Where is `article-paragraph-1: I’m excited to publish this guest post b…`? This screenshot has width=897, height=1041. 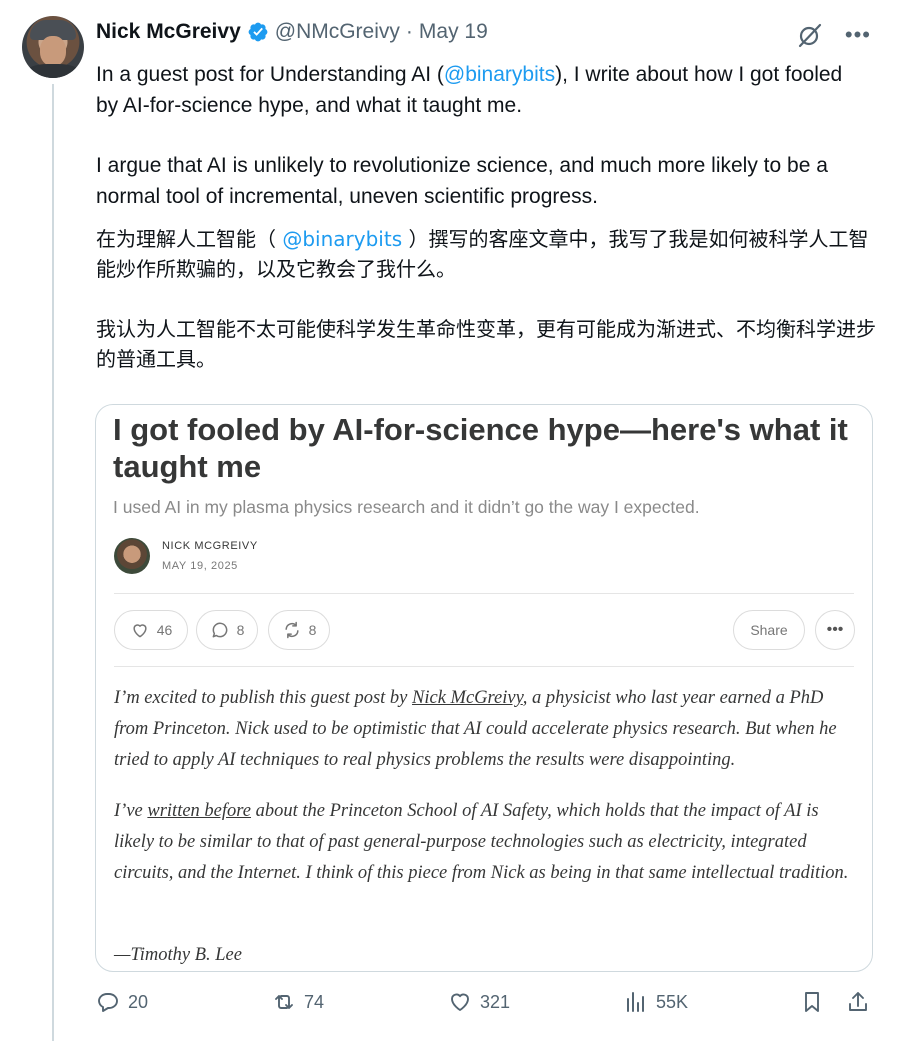
article-paragraph-1: I’m excited to publish this guest post b… is located at coordinates (486, 729).